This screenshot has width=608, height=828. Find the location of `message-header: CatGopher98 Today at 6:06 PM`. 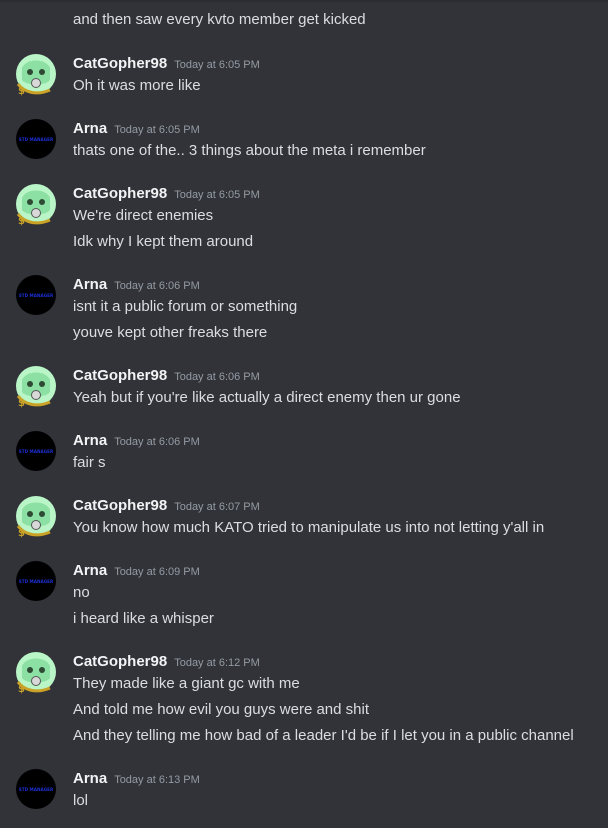

message-header: CatGopher98 Today at 6:06 PM is located at coordinates (166, 376).